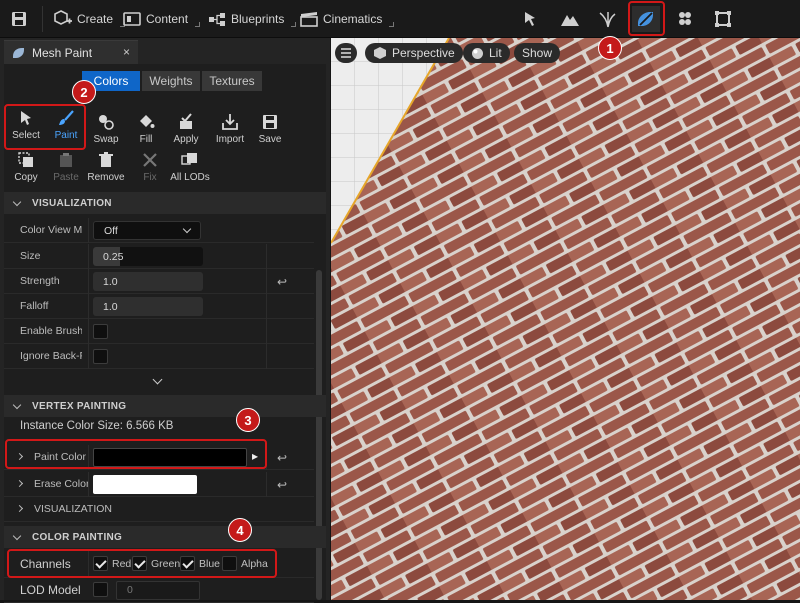 The width and height of the screenshot is (800, 603). What do you see at coordinates (230, 139) in the screenshot?
I see `import-tool-label: Import` at bounding box center [230, 139].